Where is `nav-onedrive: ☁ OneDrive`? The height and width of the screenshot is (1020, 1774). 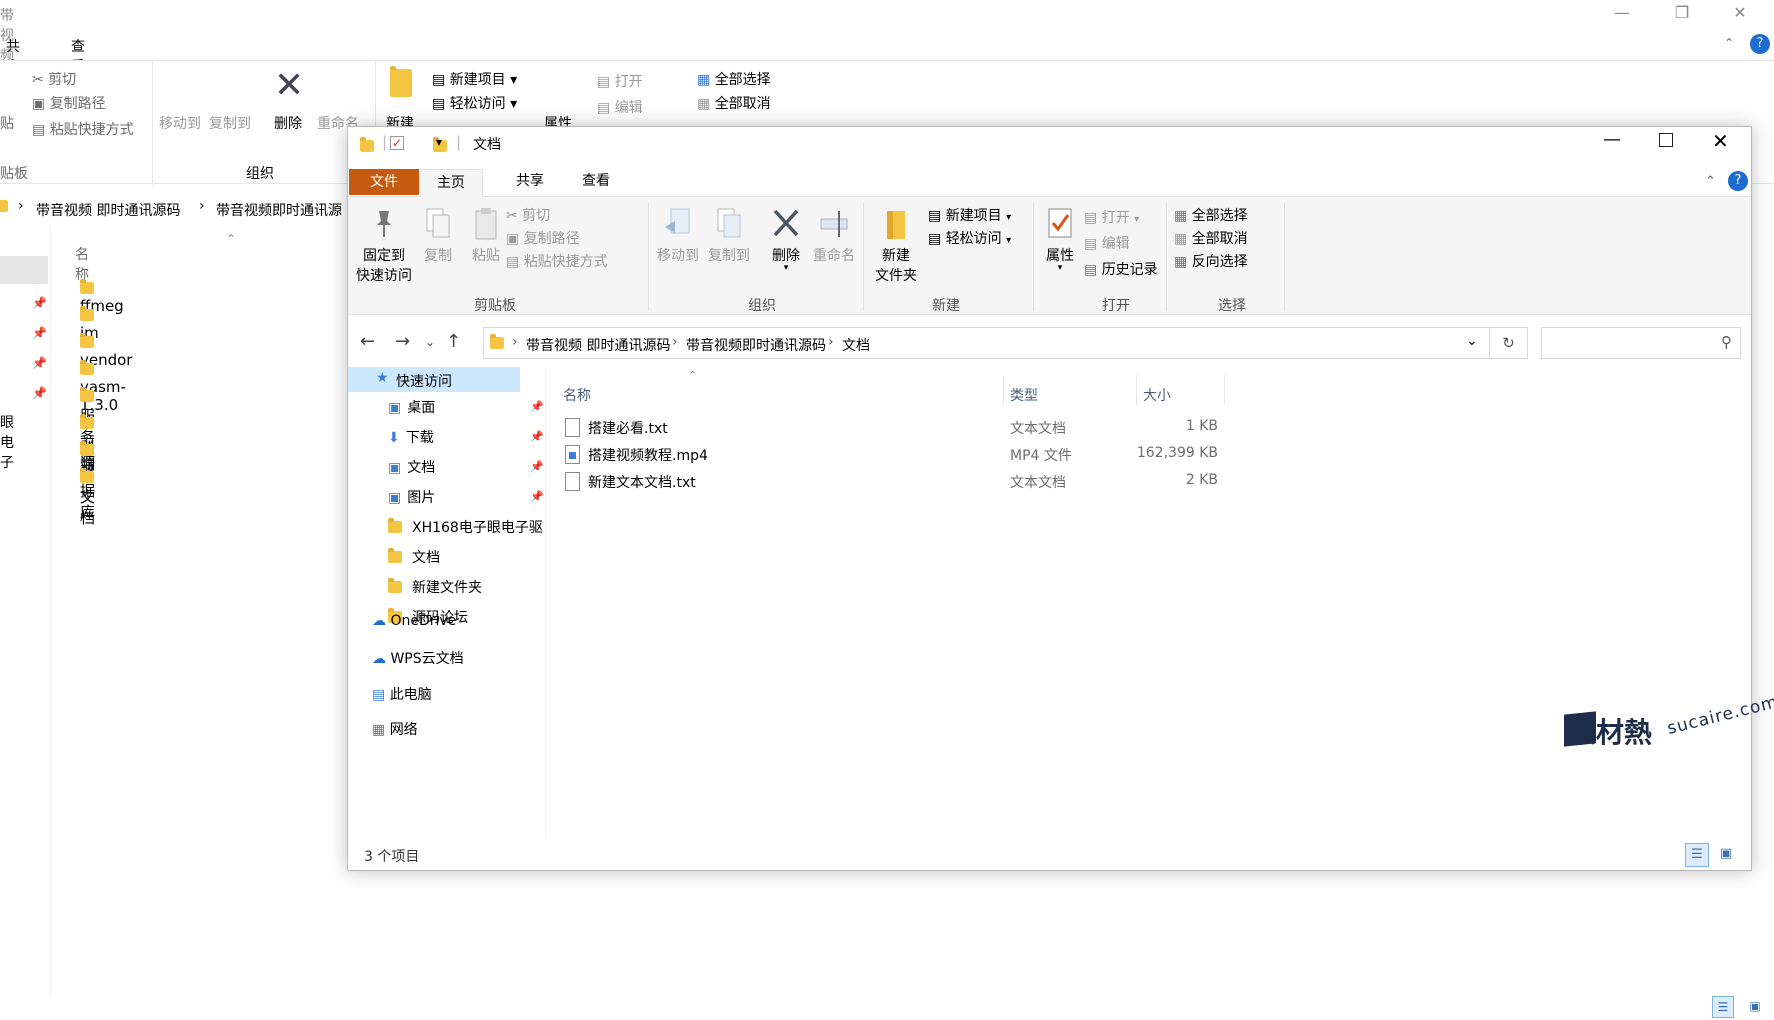
nav-onedrive: ☁ OneDrive is located at coordinates (414, 621).